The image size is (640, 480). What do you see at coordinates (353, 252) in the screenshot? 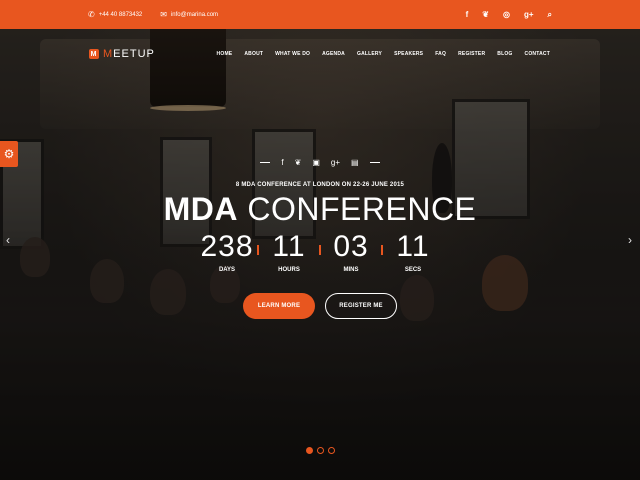
I see `countdown-mins: 03 MINS` at bounding box center [353, 252].